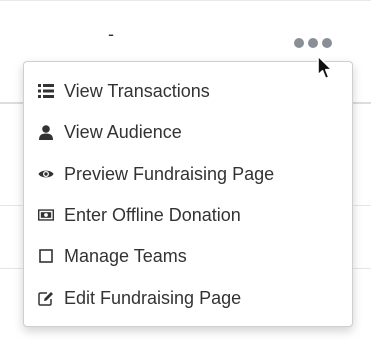 The image size is (371, 342). What do you see at coordinates (46, 215) in the screenshot?
I see `money-icon` at bounding box center [46, 215].